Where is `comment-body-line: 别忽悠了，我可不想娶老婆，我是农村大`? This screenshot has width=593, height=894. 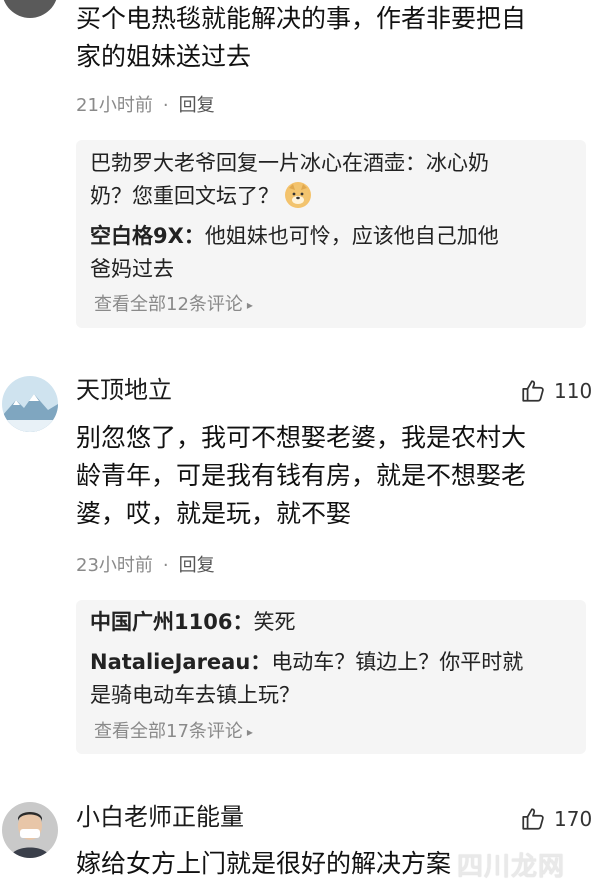
comment-body-line: 别忽悠了，我可不想娶老婆，我是农村大 is located at coordinates (301, 437).